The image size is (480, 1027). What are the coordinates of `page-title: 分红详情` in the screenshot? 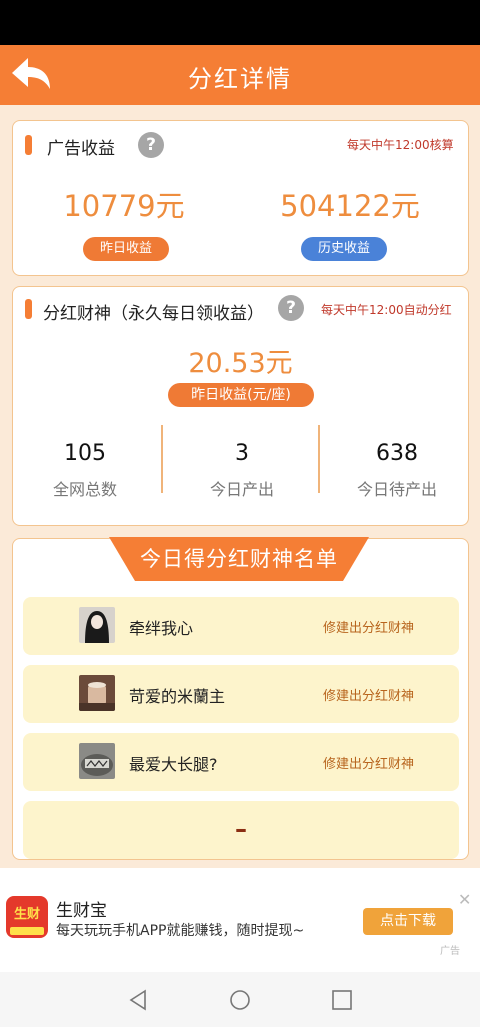 It's located at (240, 79).